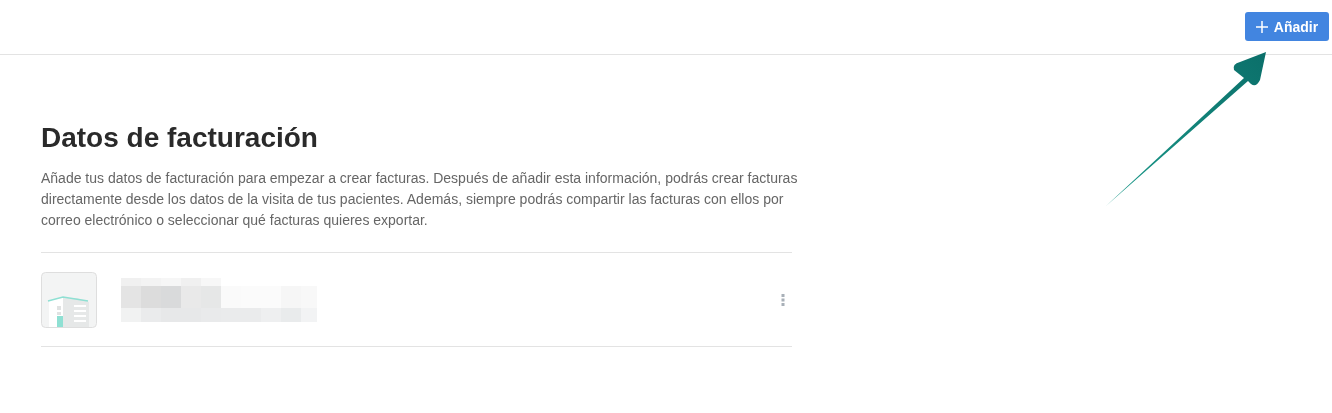  I want to click on more-options-icon, so click(783, 299).